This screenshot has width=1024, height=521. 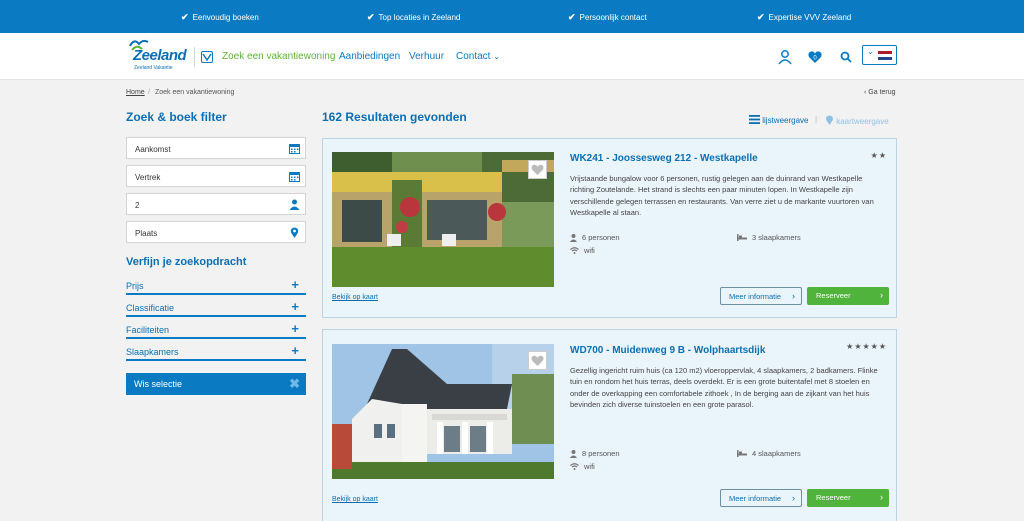 I want to click on filter-price: Prijs +, so click(x=216, y=286).